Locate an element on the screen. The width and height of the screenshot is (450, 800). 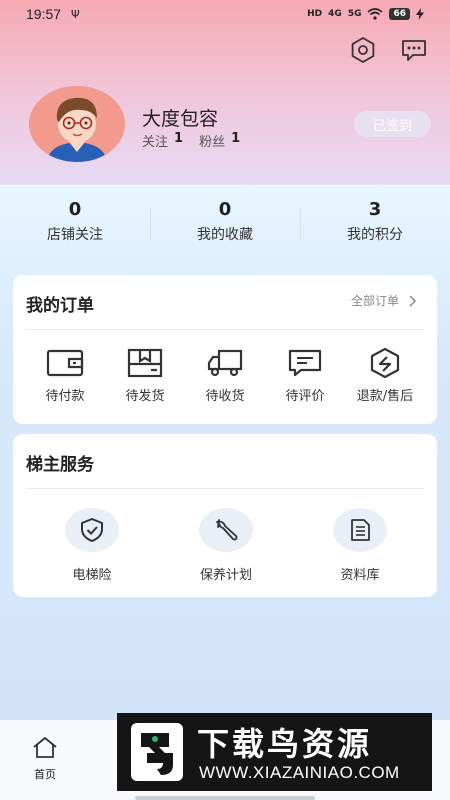
stat-label: 店铺关注 is located at coordinates (75, 235).